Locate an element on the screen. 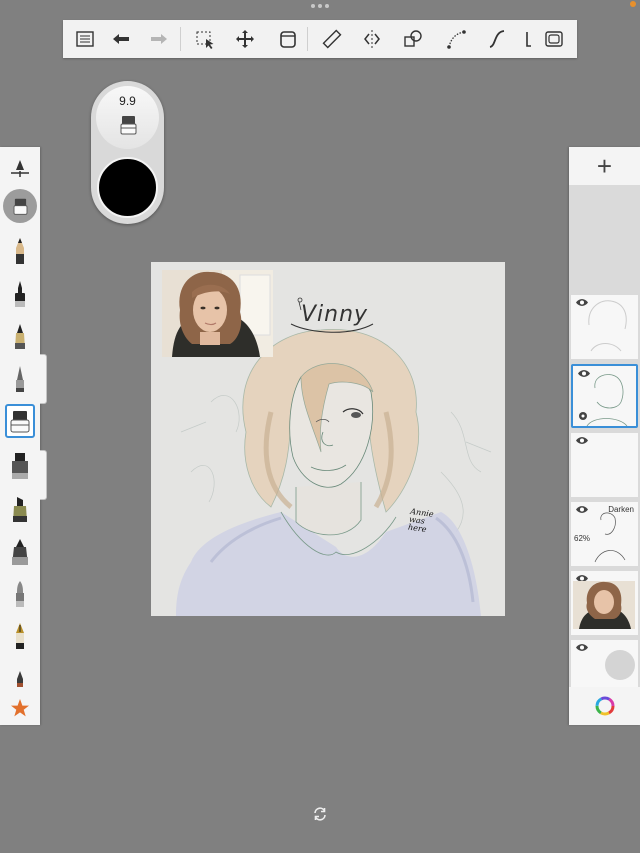  airbrush-icon is located at coordinates (20, 379).